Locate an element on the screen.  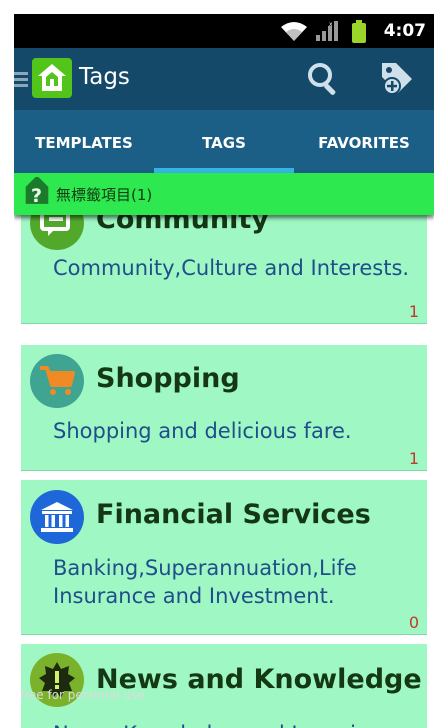
question-tag-icon: ? is located at coordinates (37, 192).